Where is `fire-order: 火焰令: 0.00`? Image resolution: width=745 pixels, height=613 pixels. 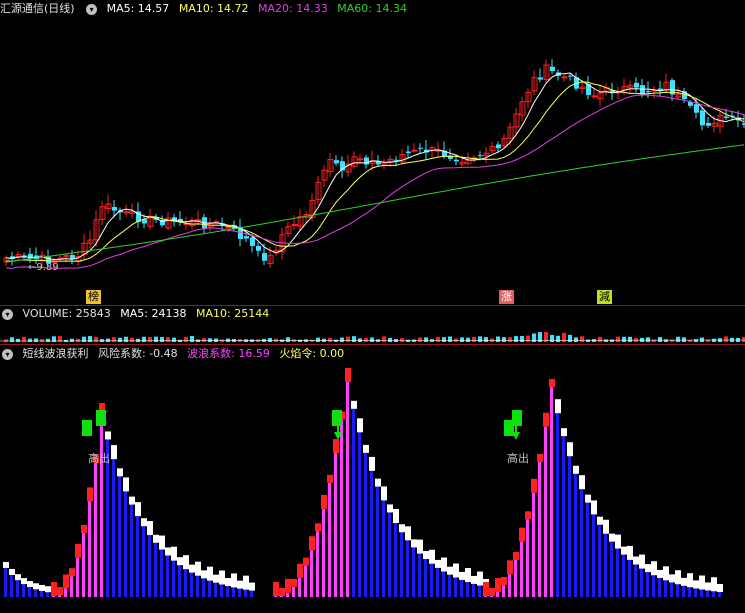
fire-order: 火焰令: 0.00 is located at coordinates (312, 353).